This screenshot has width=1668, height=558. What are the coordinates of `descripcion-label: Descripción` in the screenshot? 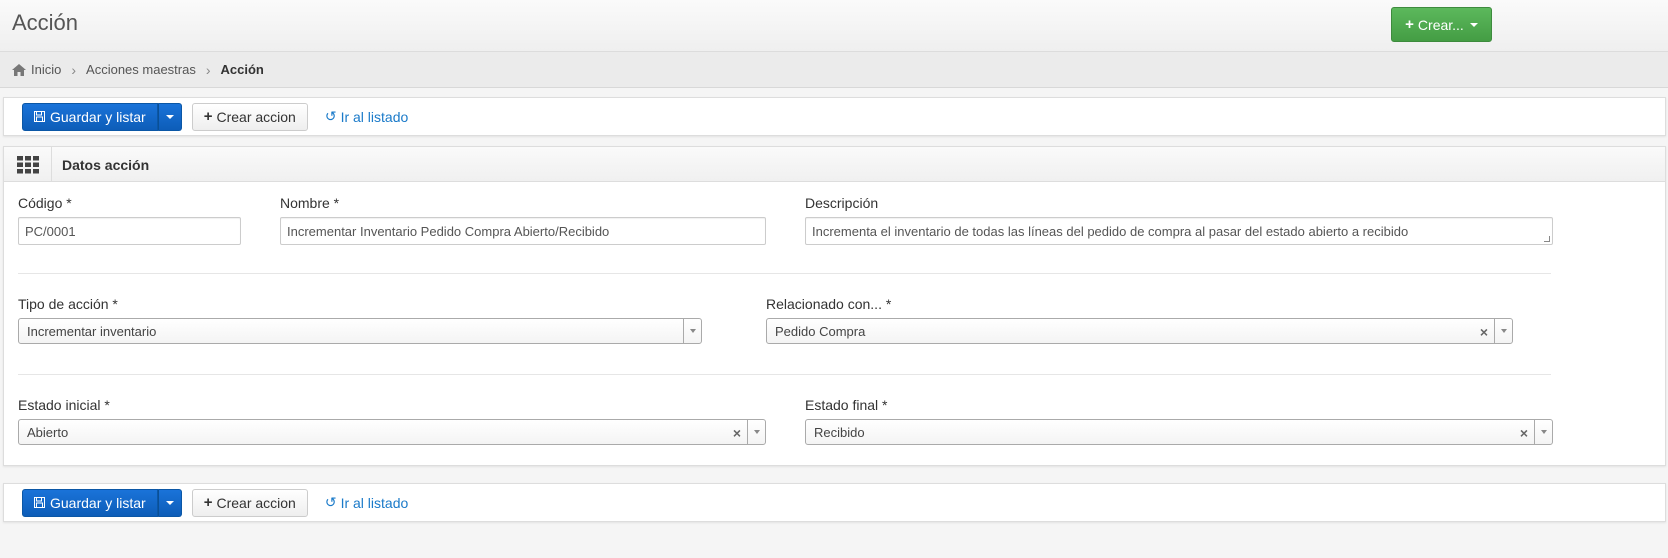 It's located at (842, 203).